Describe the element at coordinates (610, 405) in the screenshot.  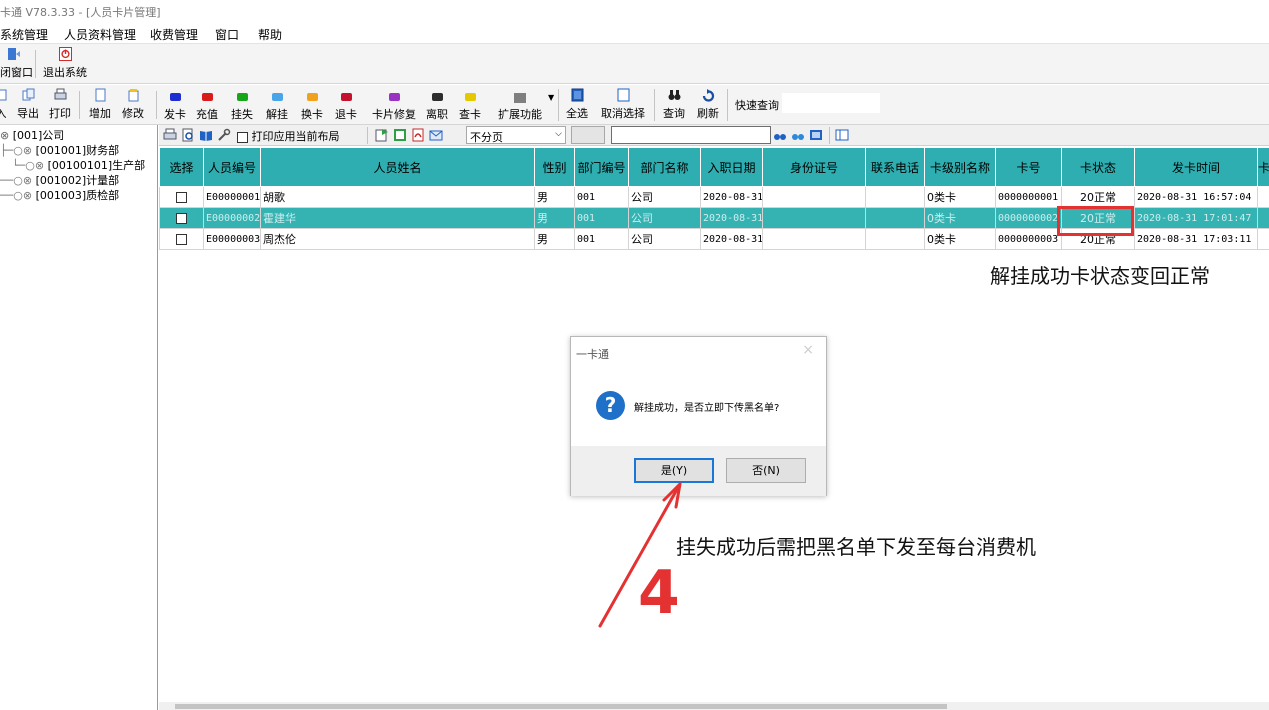
I see `question-icon: ?` at that location.